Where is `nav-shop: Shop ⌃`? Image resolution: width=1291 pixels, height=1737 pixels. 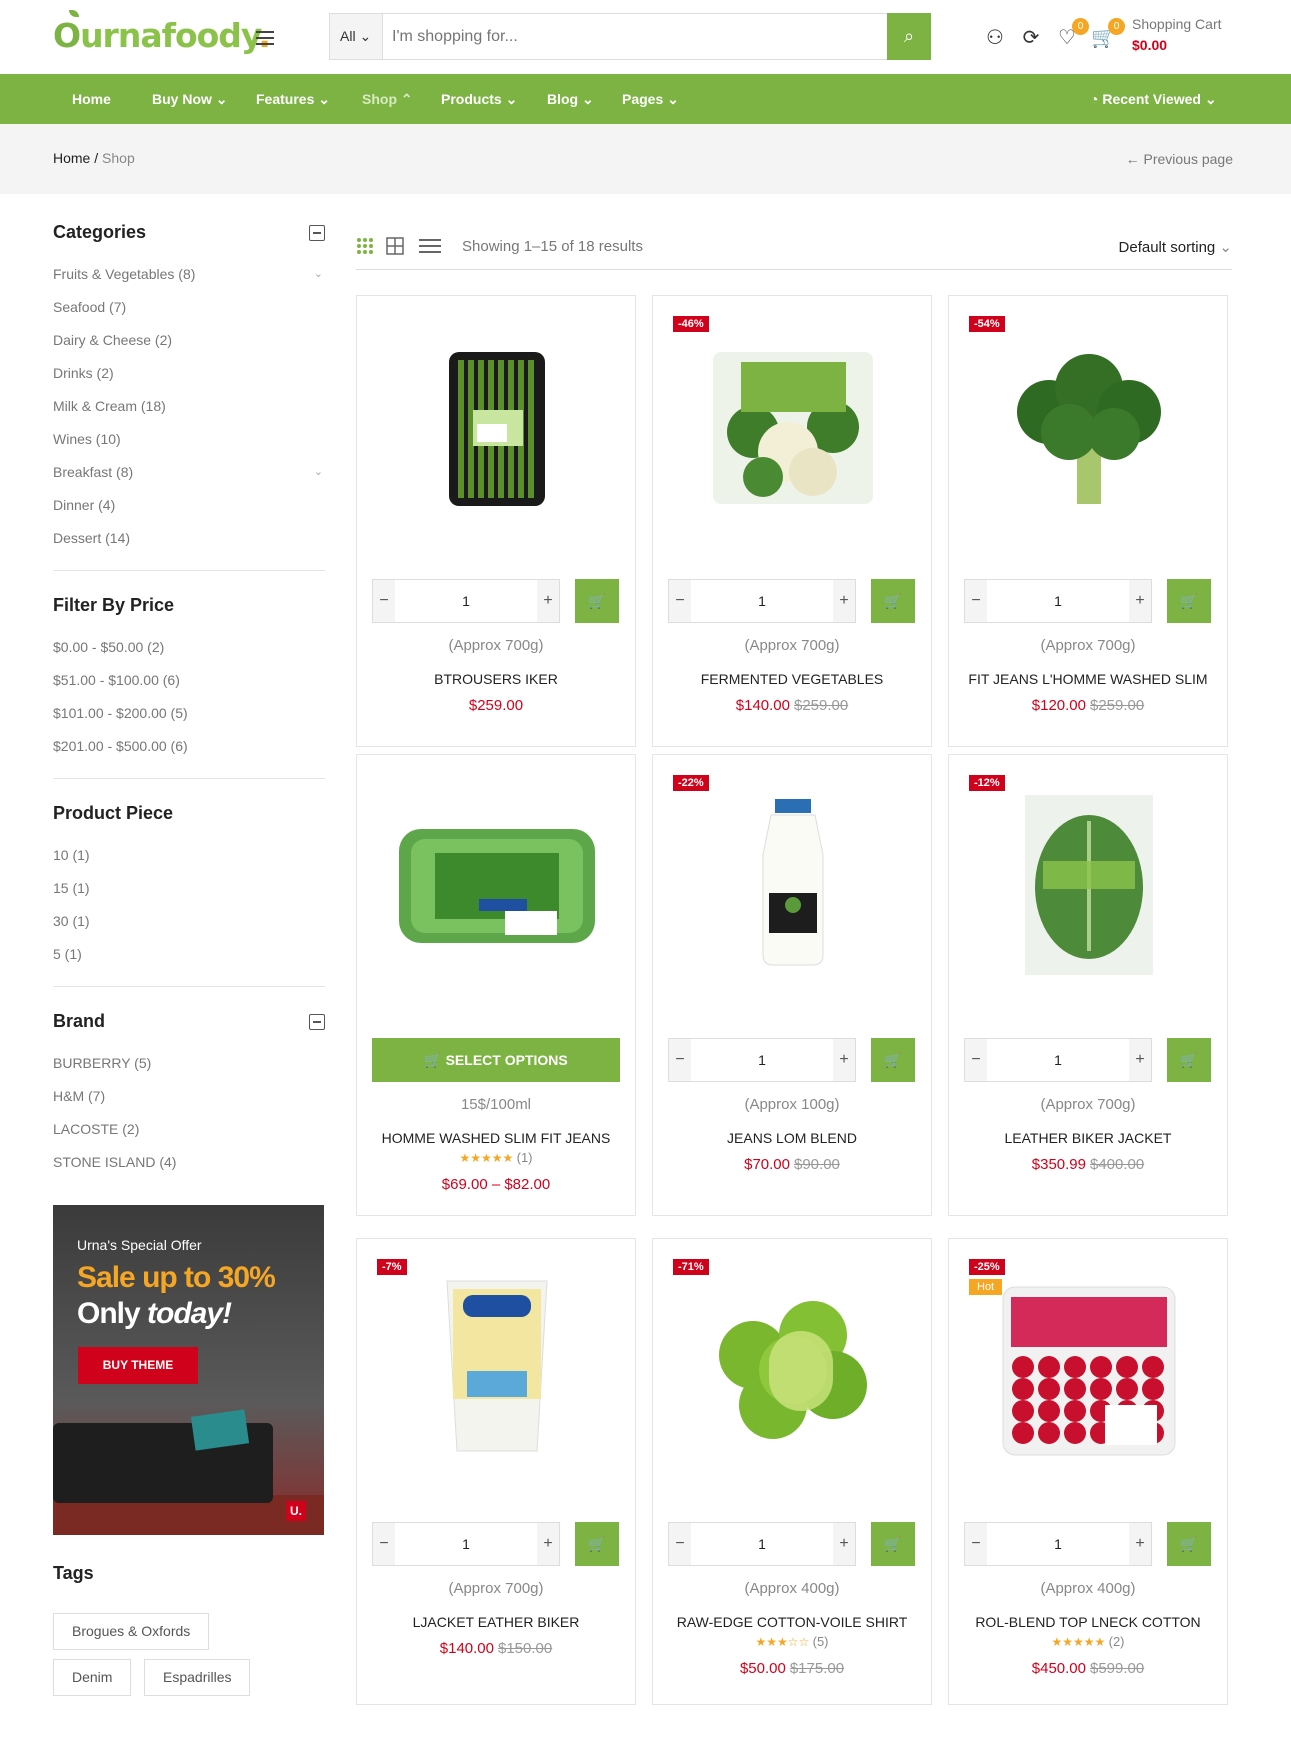
nav-shop: Shop ⌃ is located at coordinates (387, 99).